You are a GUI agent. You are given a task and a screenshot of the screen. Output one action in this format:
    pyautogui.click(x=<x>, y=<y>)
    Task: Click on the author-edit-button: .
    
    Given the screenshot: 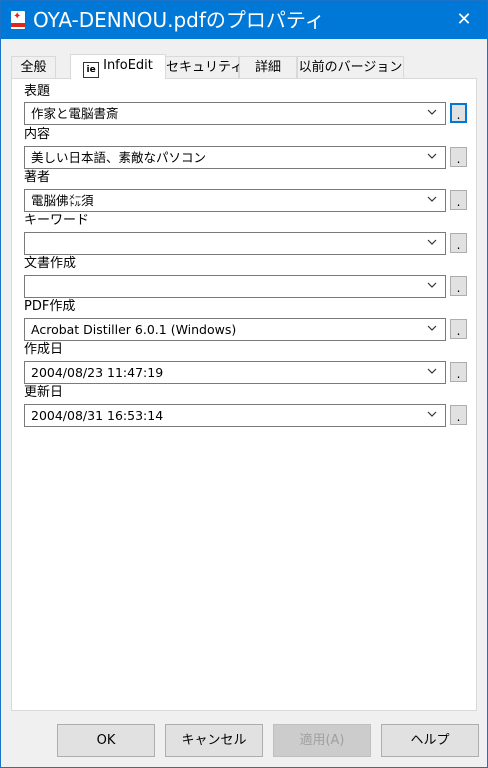 What is the action you would take?
    pyautogui.click(x=458, y=200)
    